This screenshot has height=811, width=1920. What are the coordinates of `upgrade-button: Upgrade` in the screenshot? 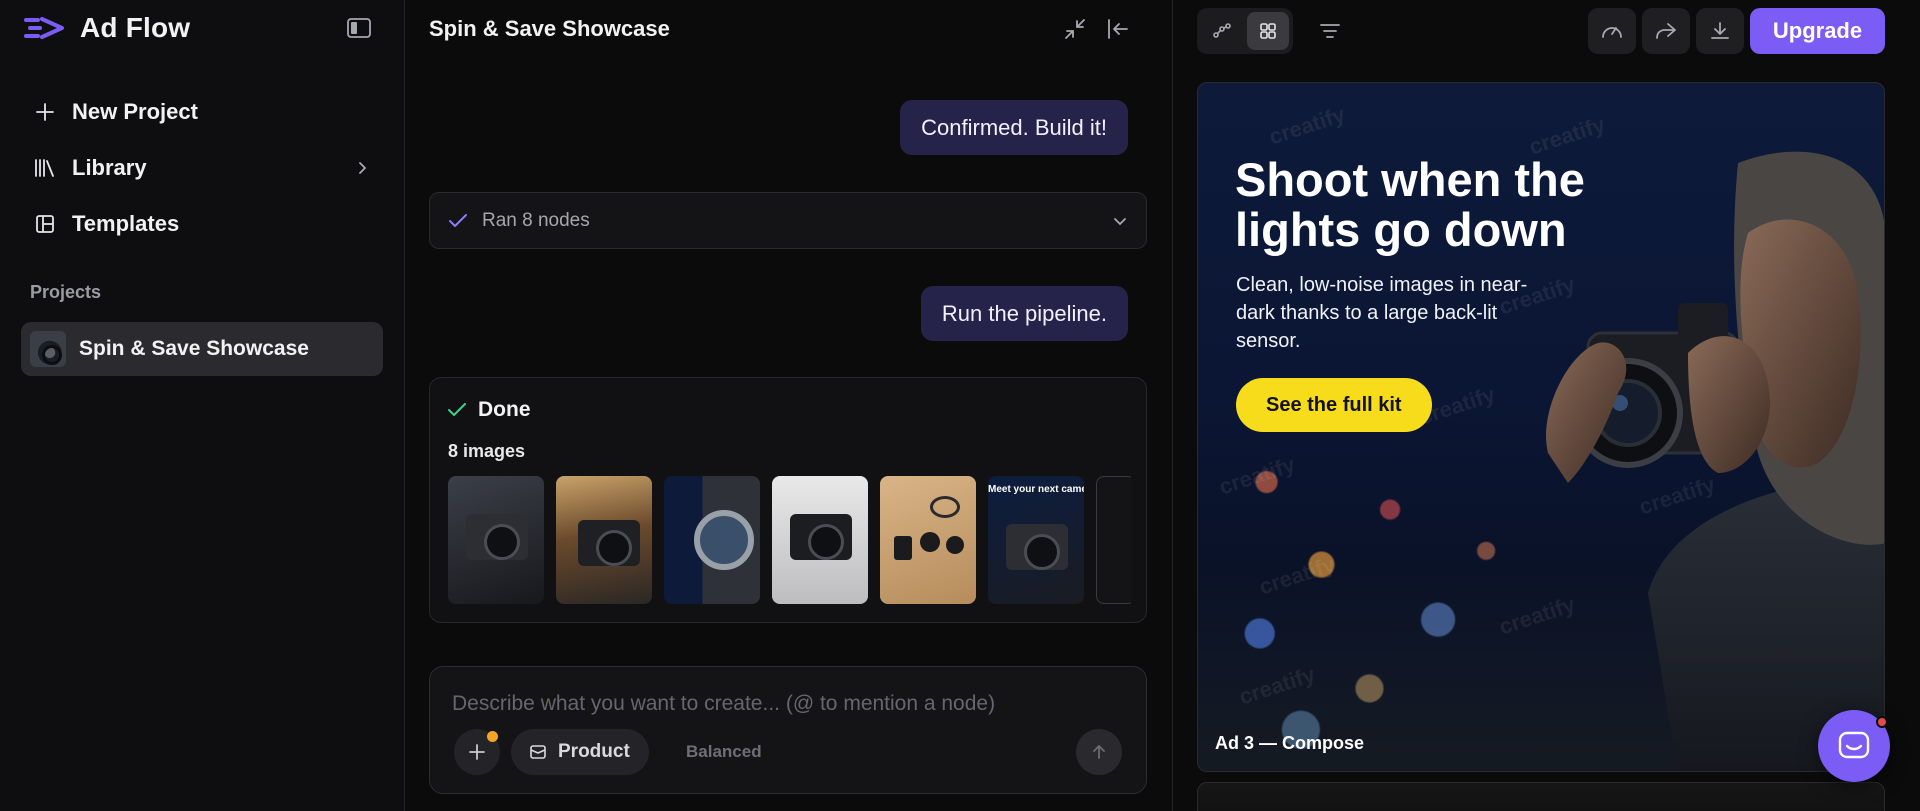 It's located at (1817, 31).